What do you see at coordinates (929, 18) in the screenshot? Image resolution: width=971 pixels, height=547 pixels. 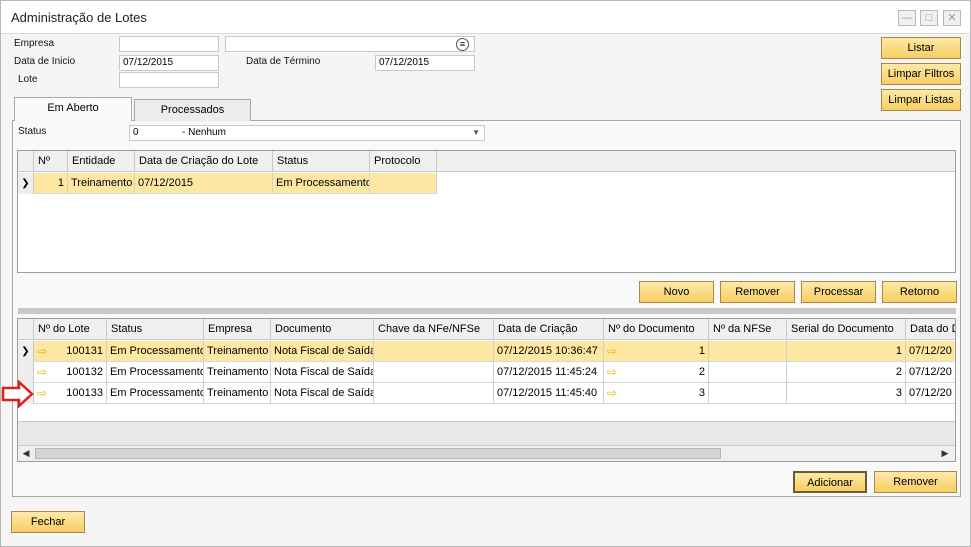 I see `maximize-button: □` at bounding box center [929, 18].